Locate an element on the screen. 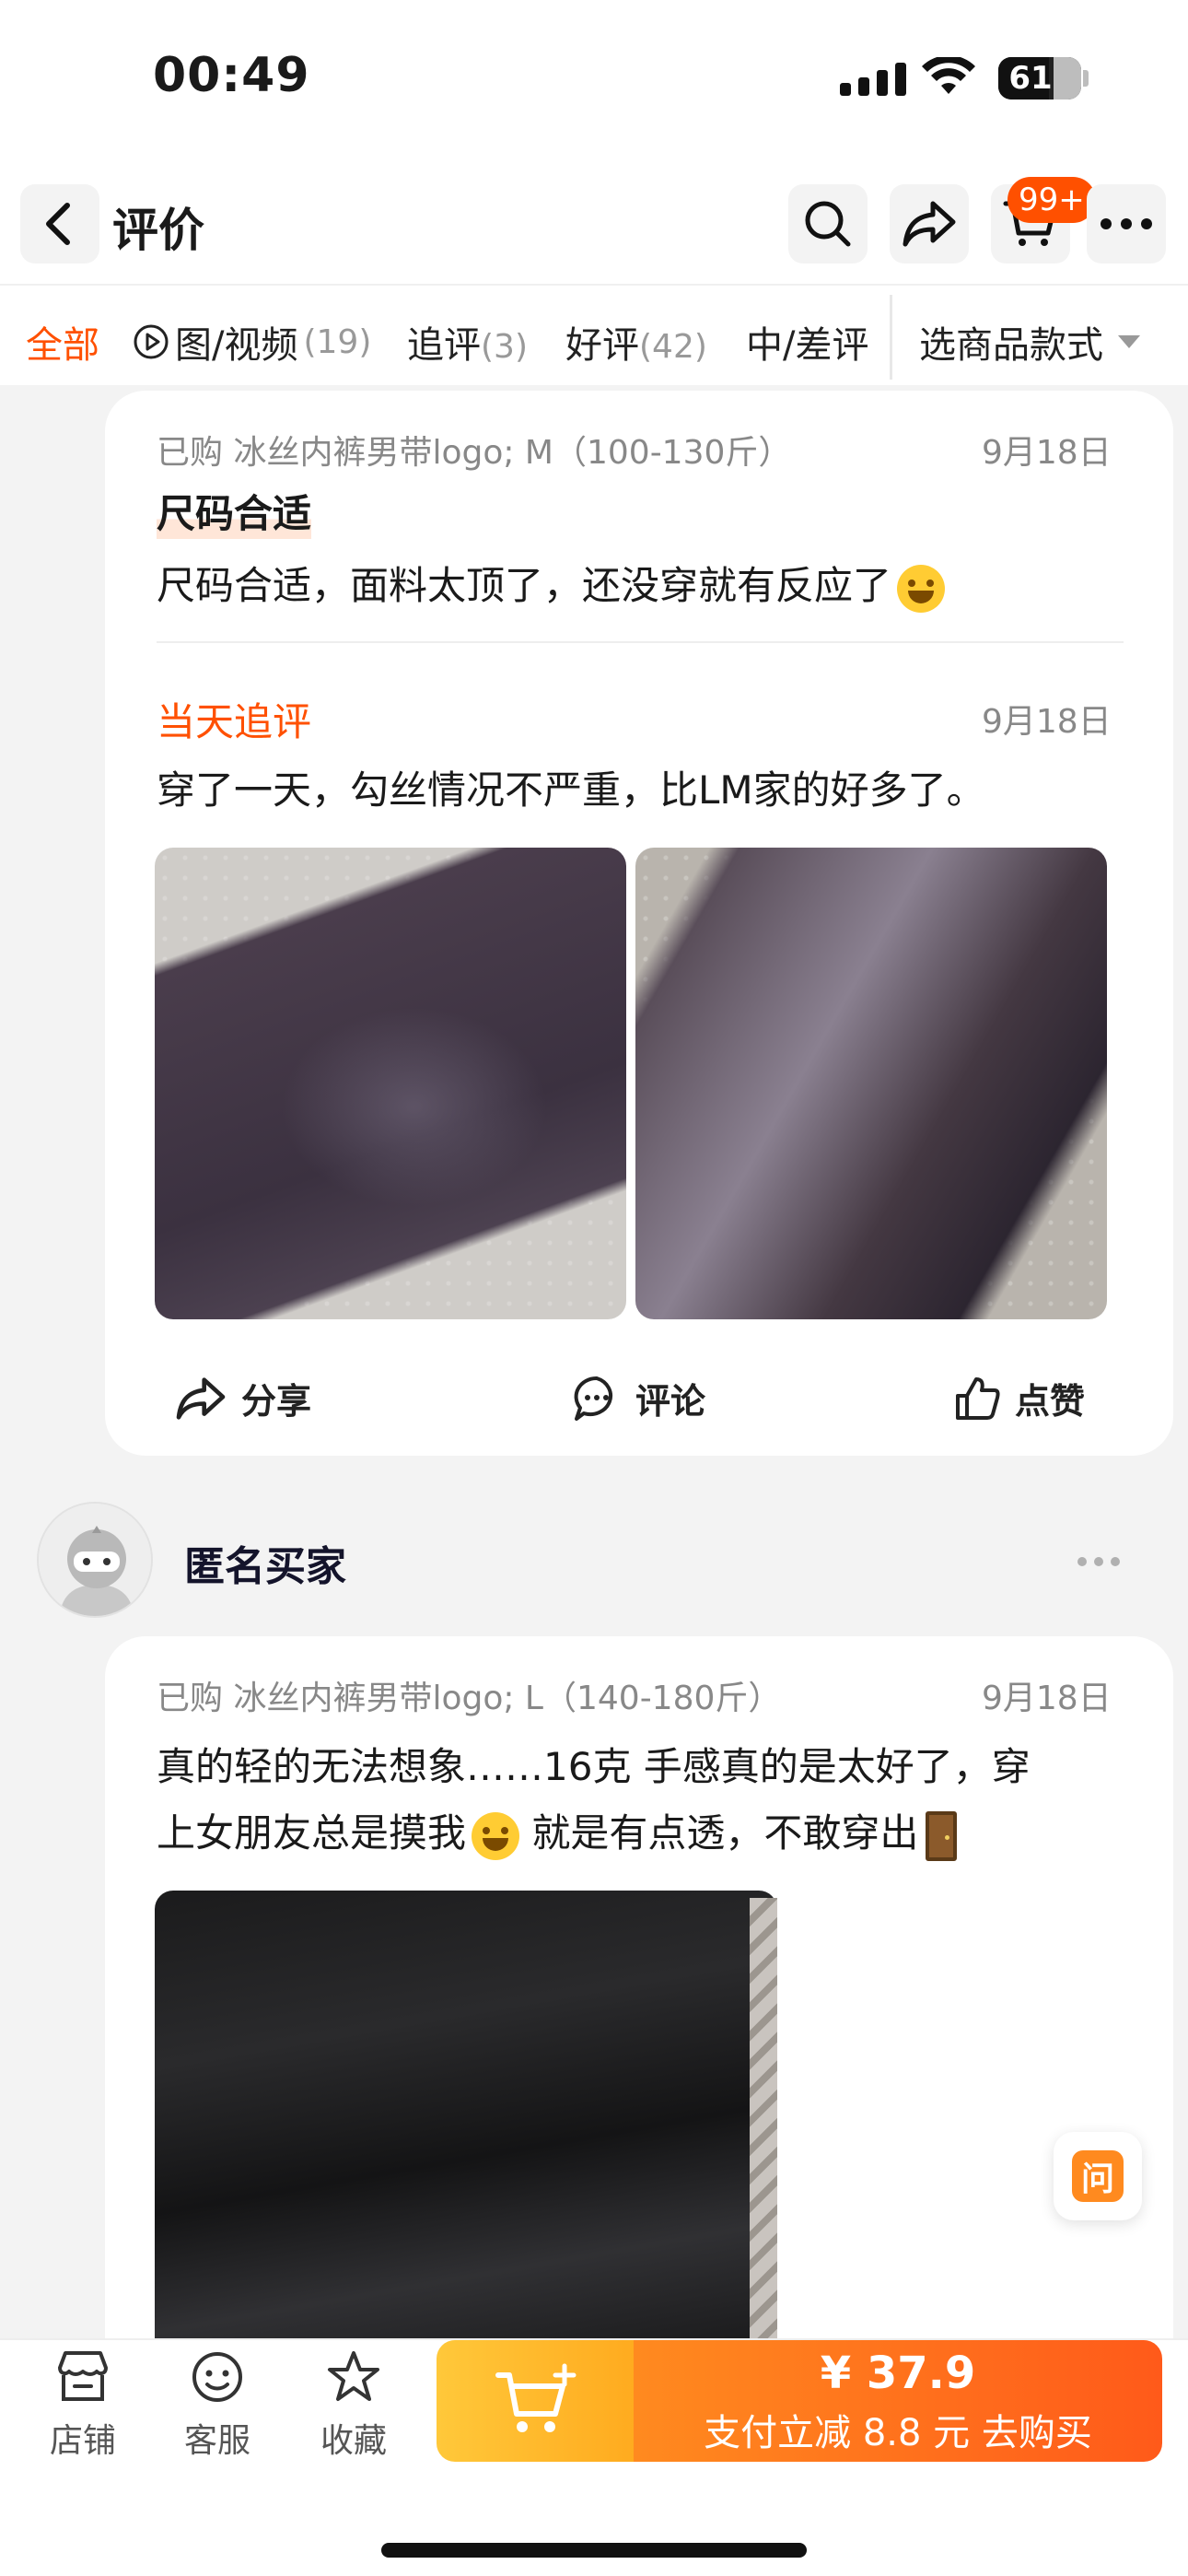 The image size is (1188, 2576). cellular-signal-icon is located at coordinates (873, 79).